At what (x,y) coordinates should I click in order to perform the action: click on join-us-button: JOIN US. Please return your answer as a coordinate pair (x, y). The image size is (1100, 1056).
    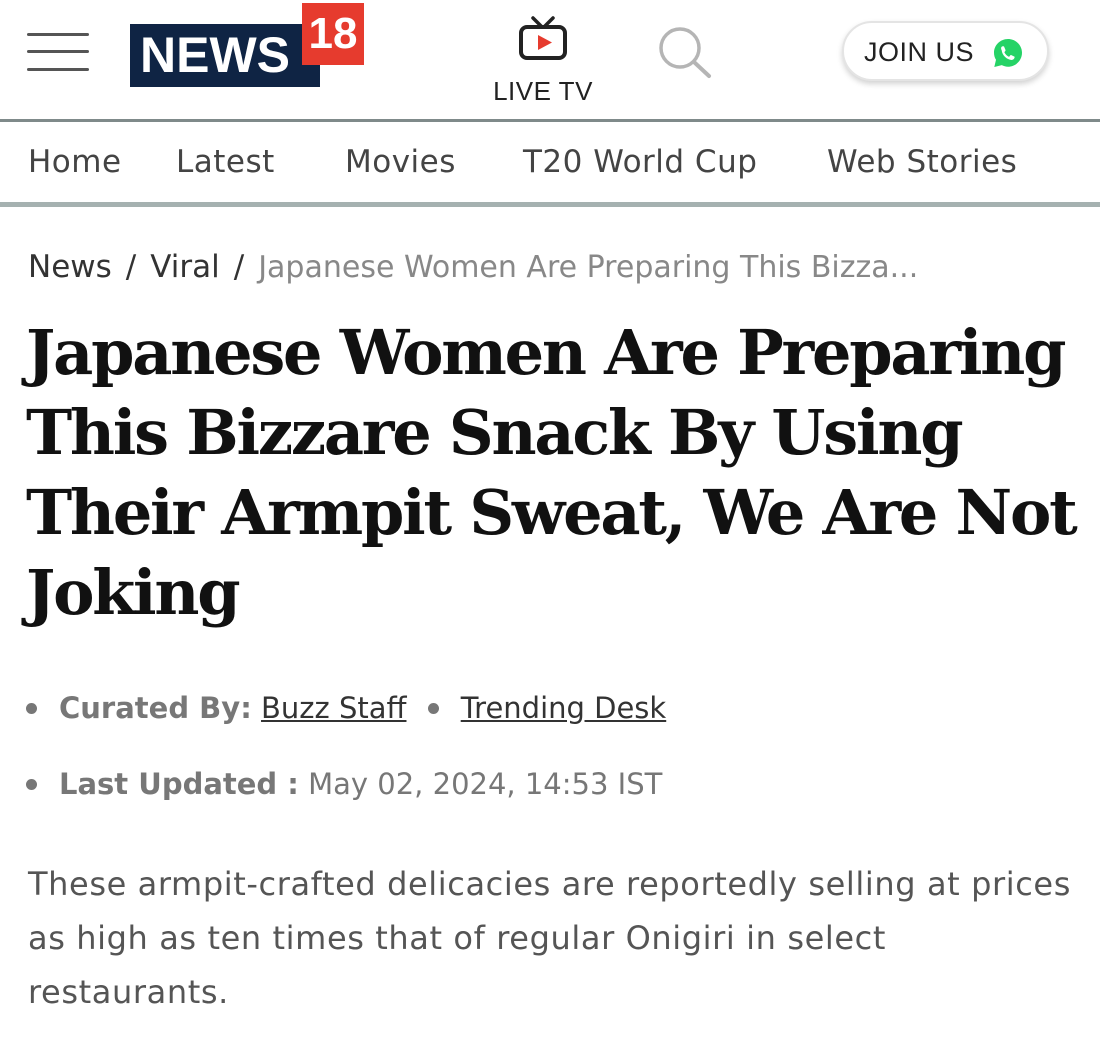
    Looking at the image, I should click on (945, 51).